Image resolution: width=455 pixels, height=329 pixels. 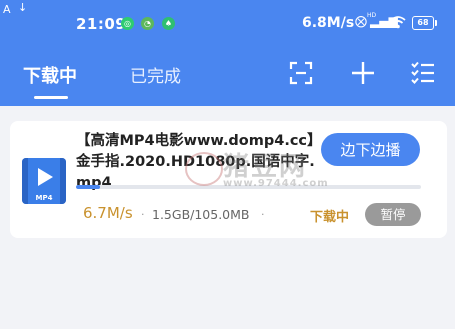 I want to click on battery-indicator: 68, so click(x=424, y=23).